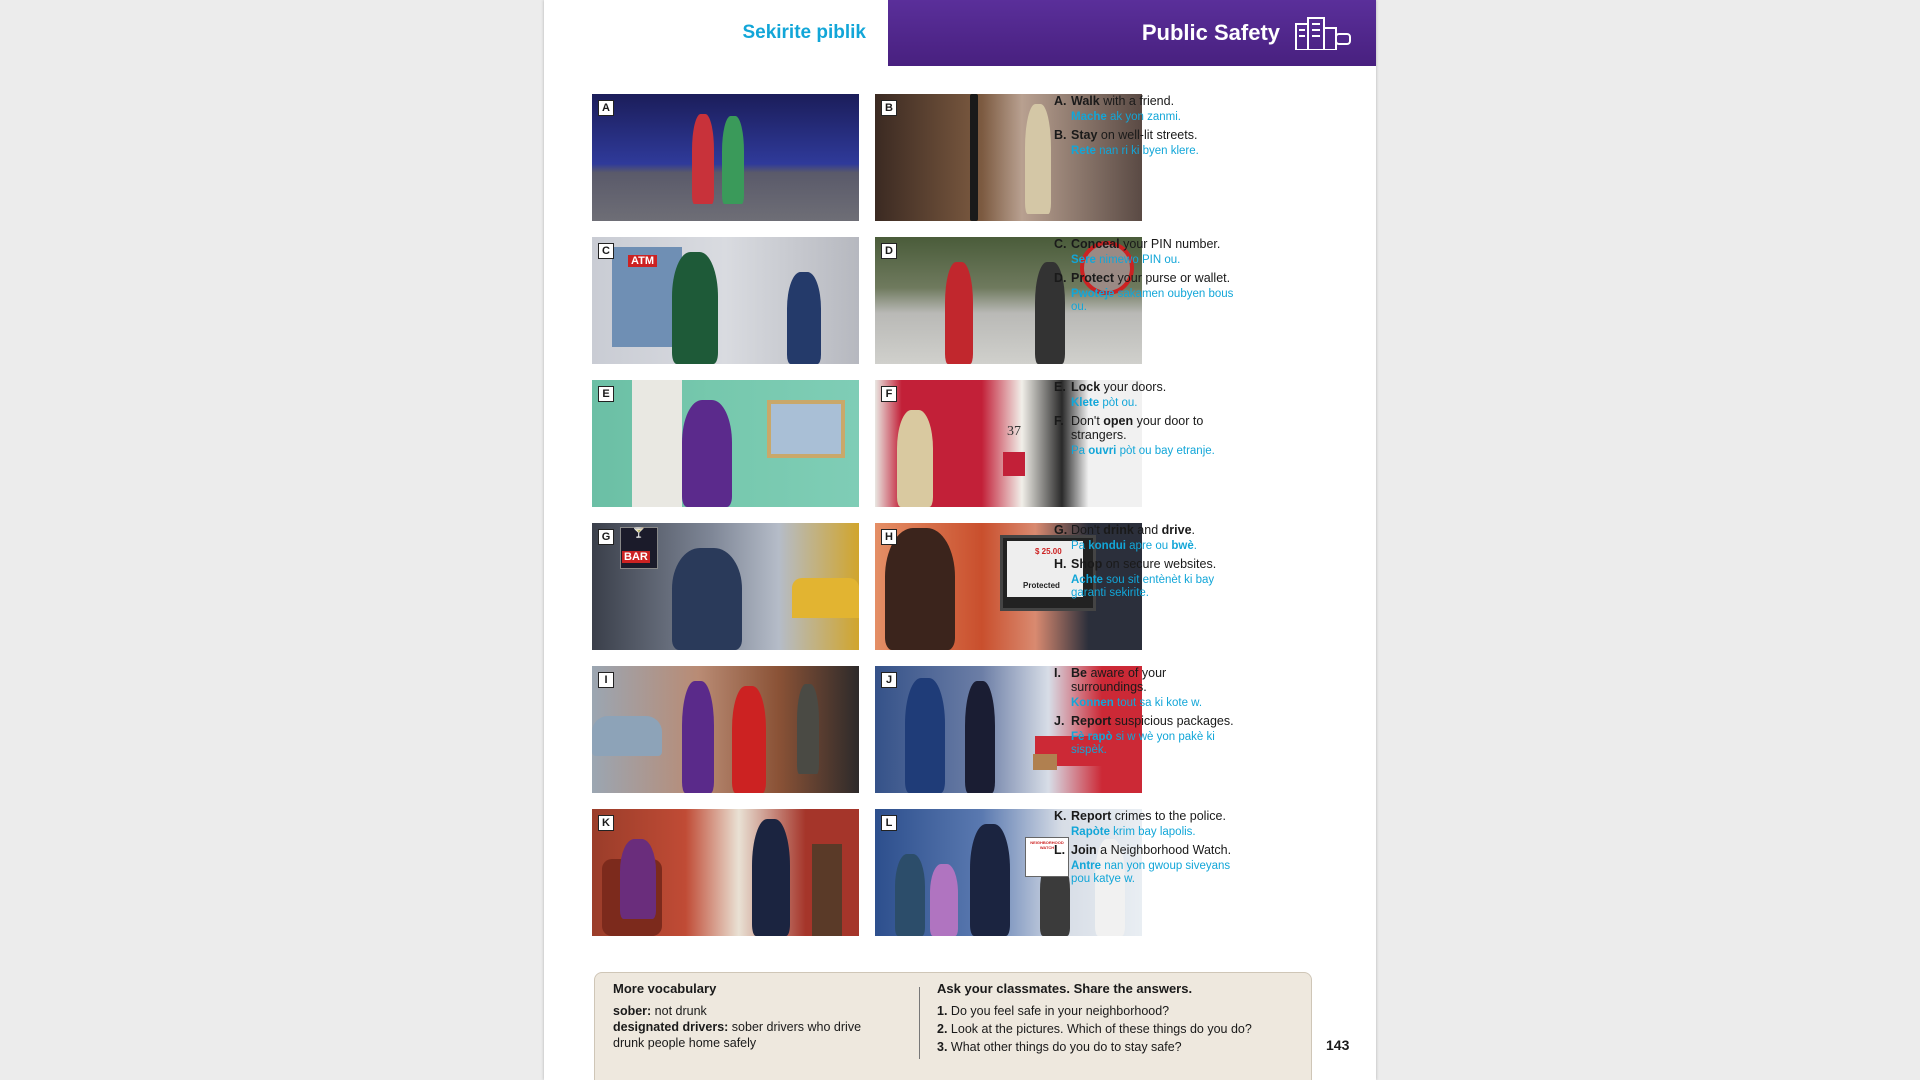 The image size is (1920, 1080). What do you see at coordinates (725, 872) in the screenshot?
I see `picture-report-crimes: K` at bounding box center [725, 872].